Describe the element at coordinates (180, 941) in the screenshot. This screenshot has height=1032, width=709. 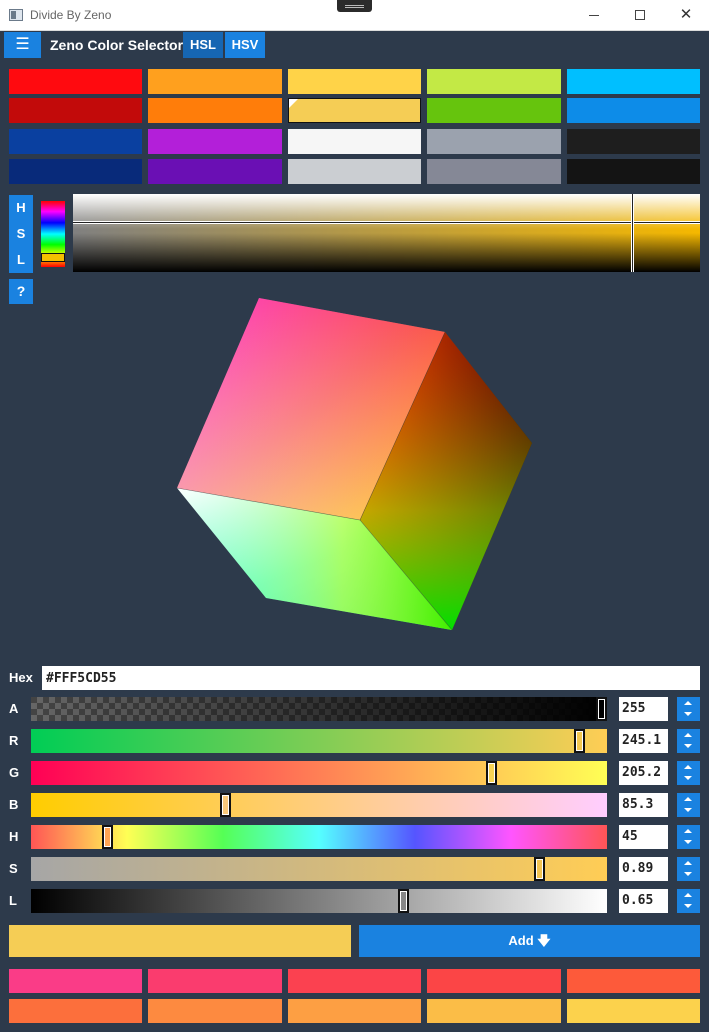
I see `color-preview` at that location.